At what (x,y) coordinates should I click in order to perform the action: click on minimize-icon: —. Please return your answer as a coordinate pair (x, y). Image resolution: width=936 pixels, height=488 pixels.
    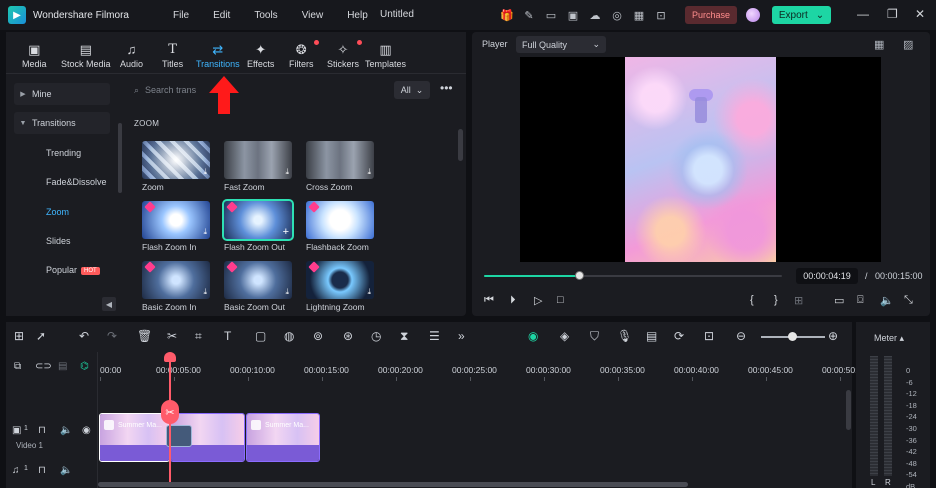
    Looking at the image, I should click on (863, 14).